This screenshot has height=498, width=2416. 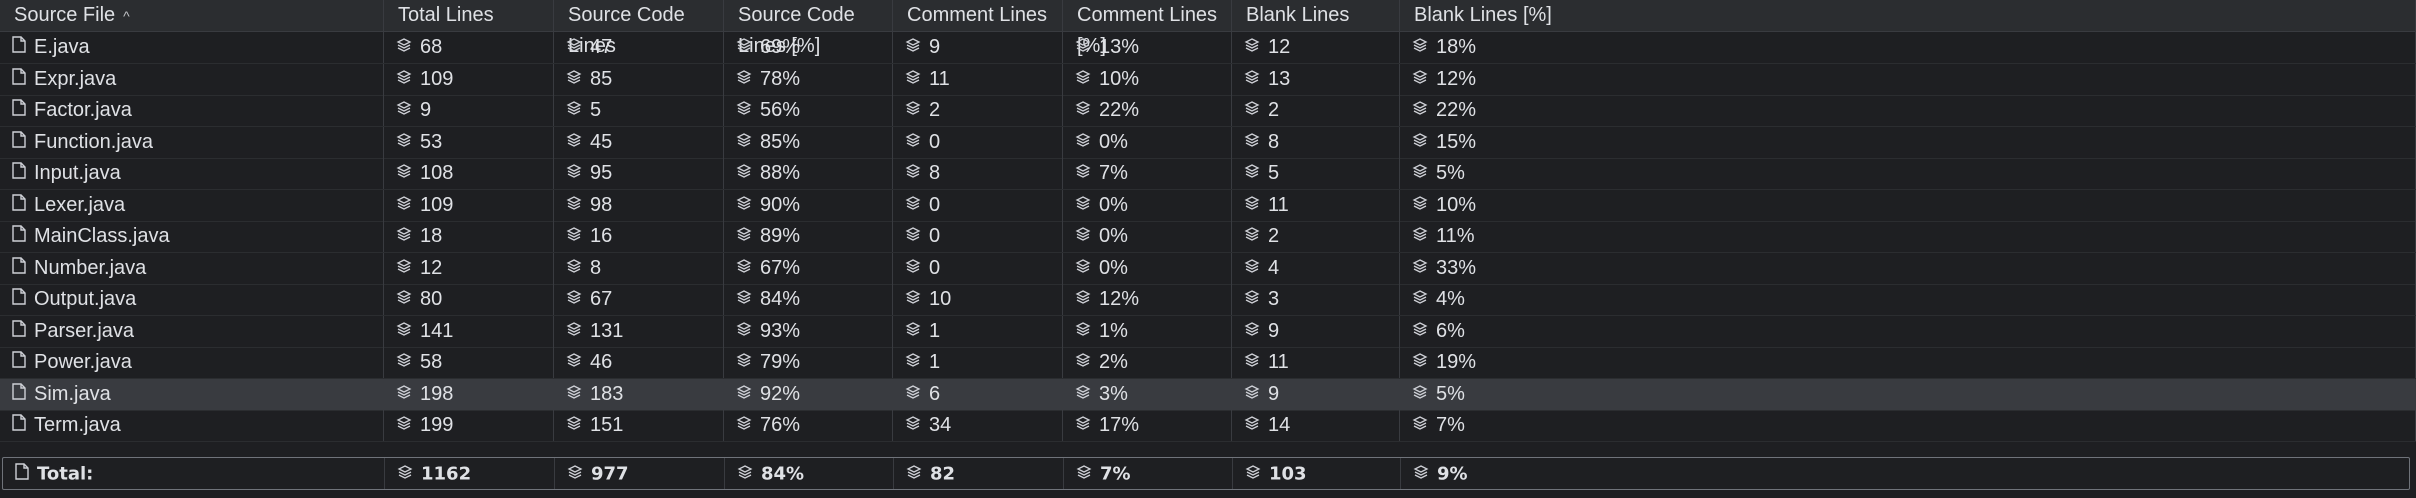 I want to click on table-row: Sim.java 198 183 92% 6 3% 9 5%, so click(x=1208, y=394).